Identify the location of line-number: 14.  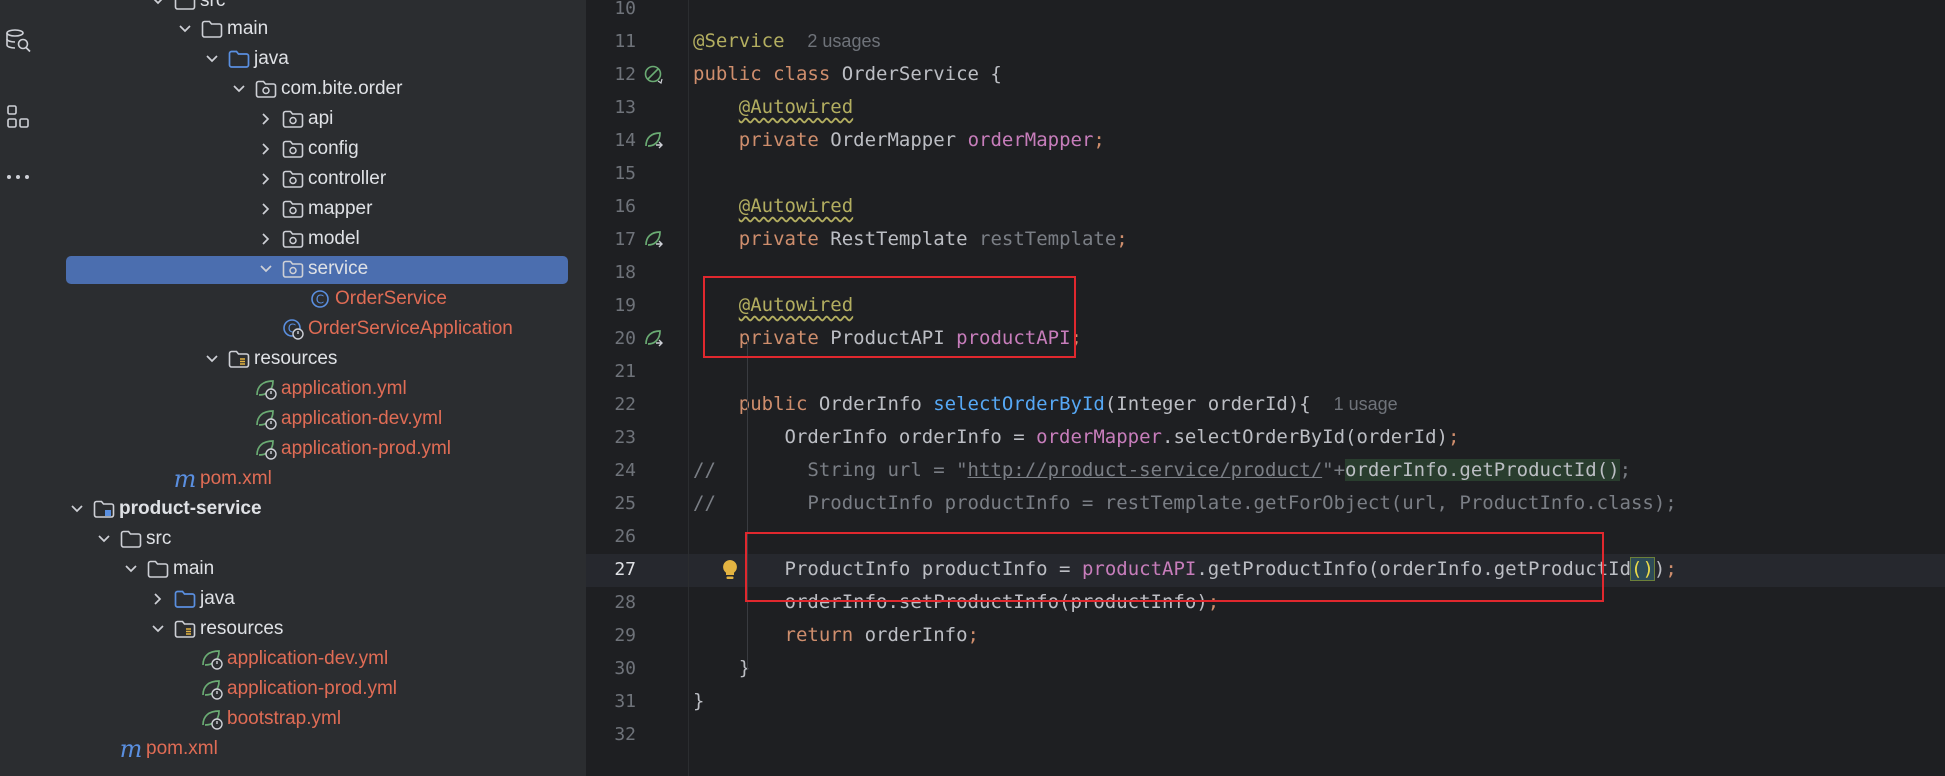
(625, 140).